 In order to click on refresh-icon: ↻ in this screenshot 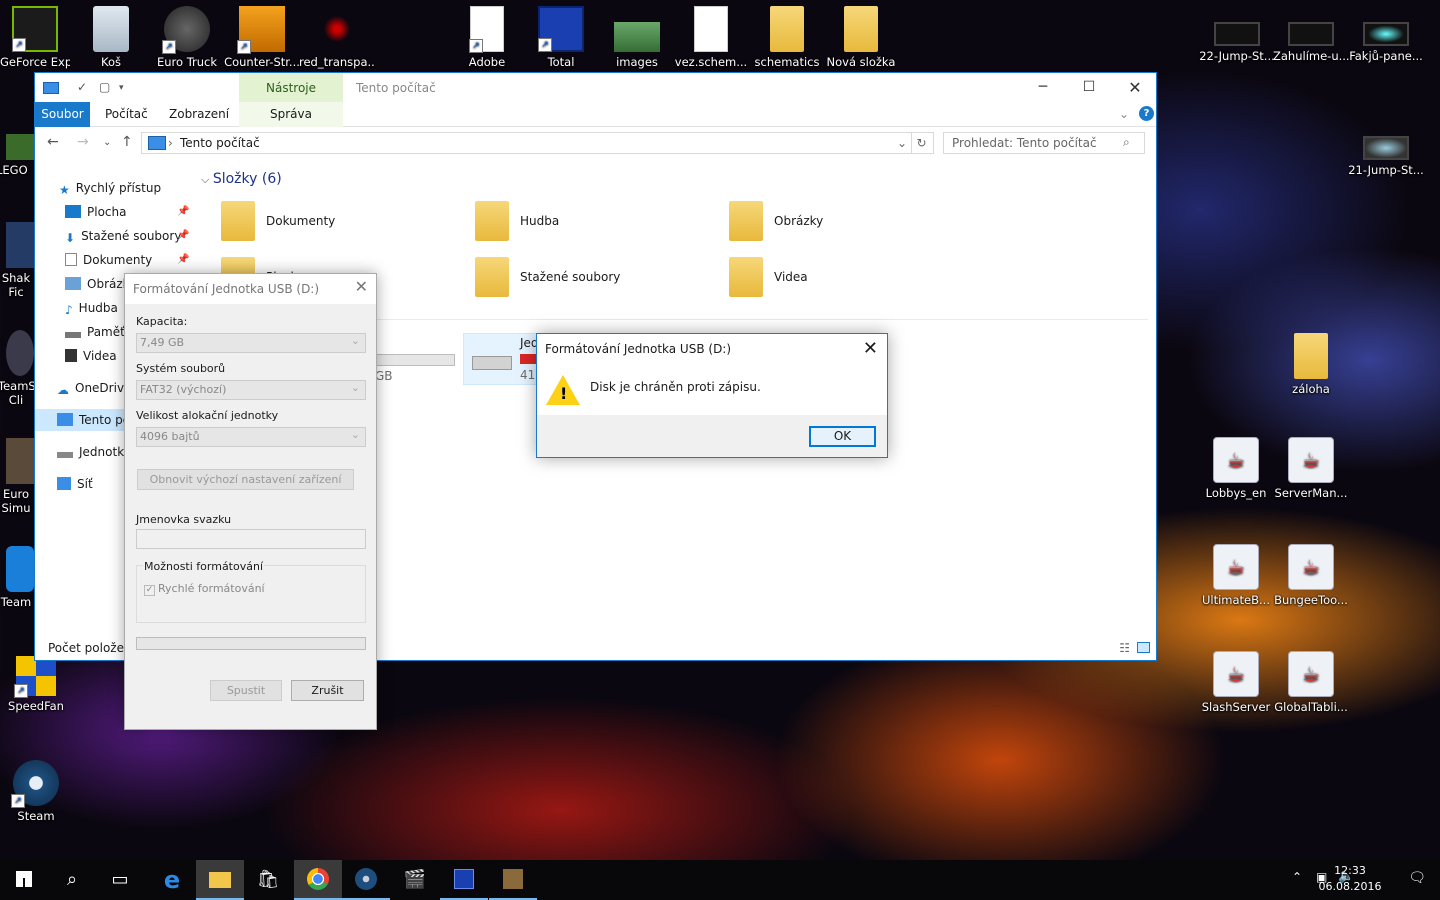, I will do `click(921, 143)`.